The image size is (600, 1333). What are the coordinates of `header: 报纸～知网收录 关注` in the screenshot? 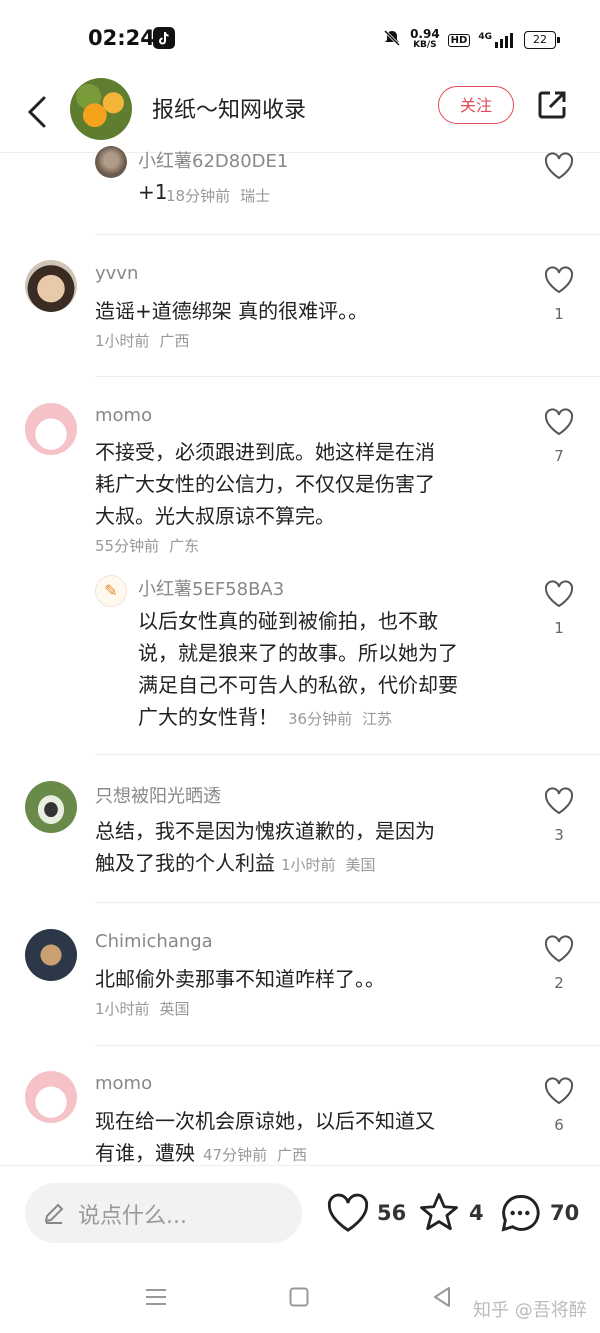 It's located at (300, 115).